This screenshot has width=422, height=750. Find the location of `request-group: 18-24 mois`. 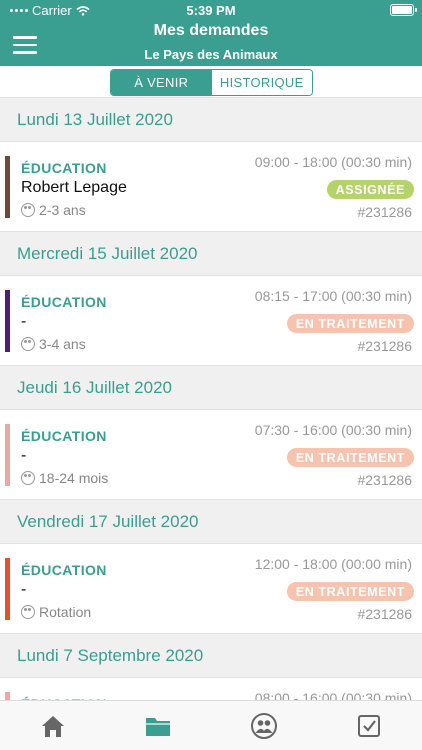

request-group: 18-24 mois is located at coordinates (64, 478).